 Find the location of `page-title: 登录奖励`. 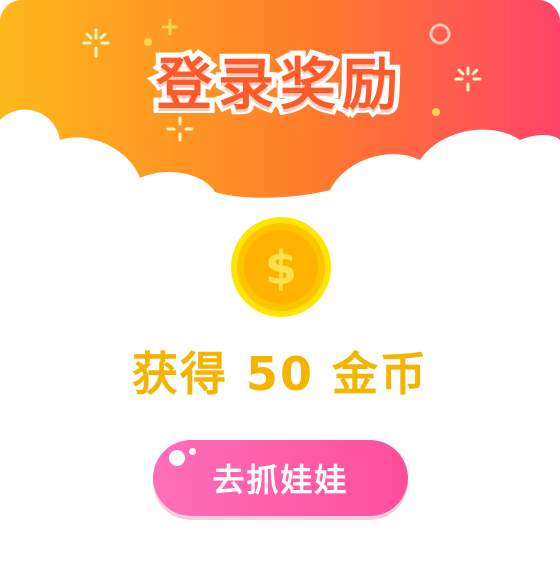

page-title: 登录奖励 is located at coordinates (280, 85).